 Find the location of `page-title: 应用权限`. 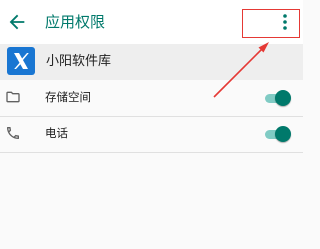

page-title: 应用权限 is located at coordinates (75, 22).